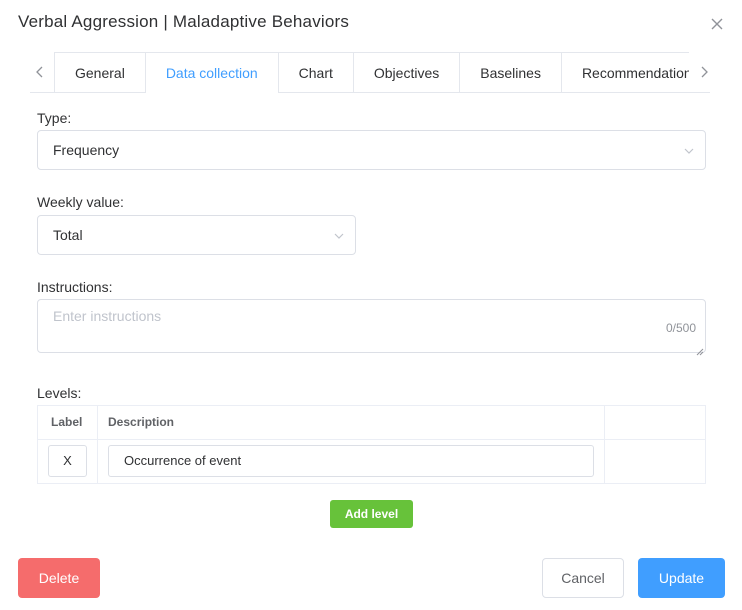  I want to click on instructions-textarea: Enter instructions 0/500, so click(371, 327).